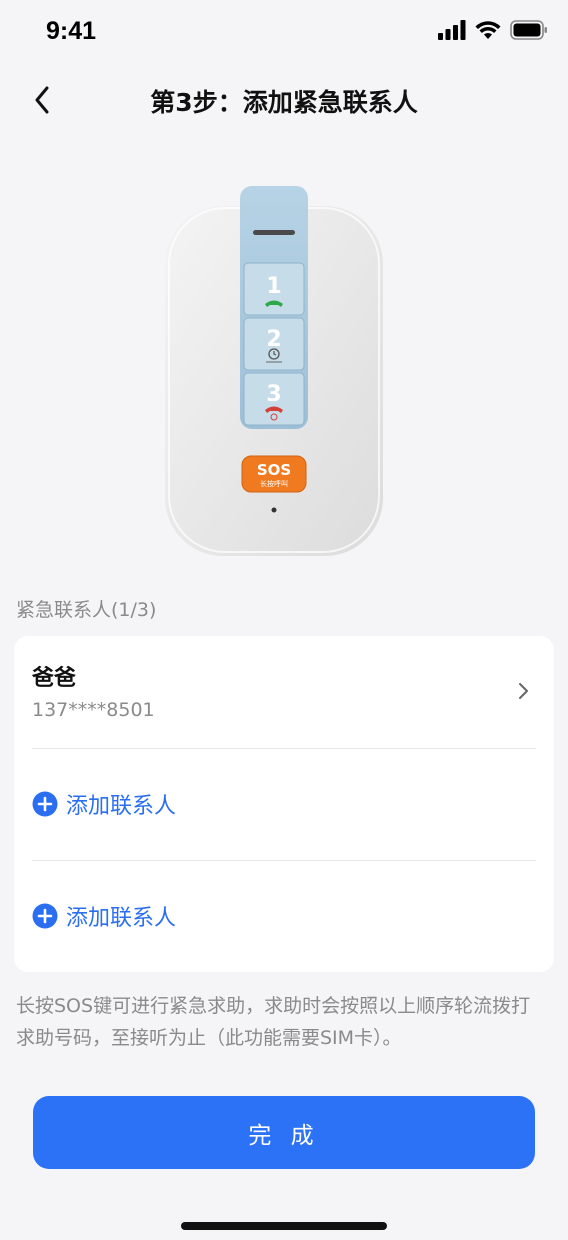 The width and height of the screenshot is (568, 1240). Describe the element at coordinates (93, 710) in the screenshot. I see `contact-phone: 137****8501` at that location.